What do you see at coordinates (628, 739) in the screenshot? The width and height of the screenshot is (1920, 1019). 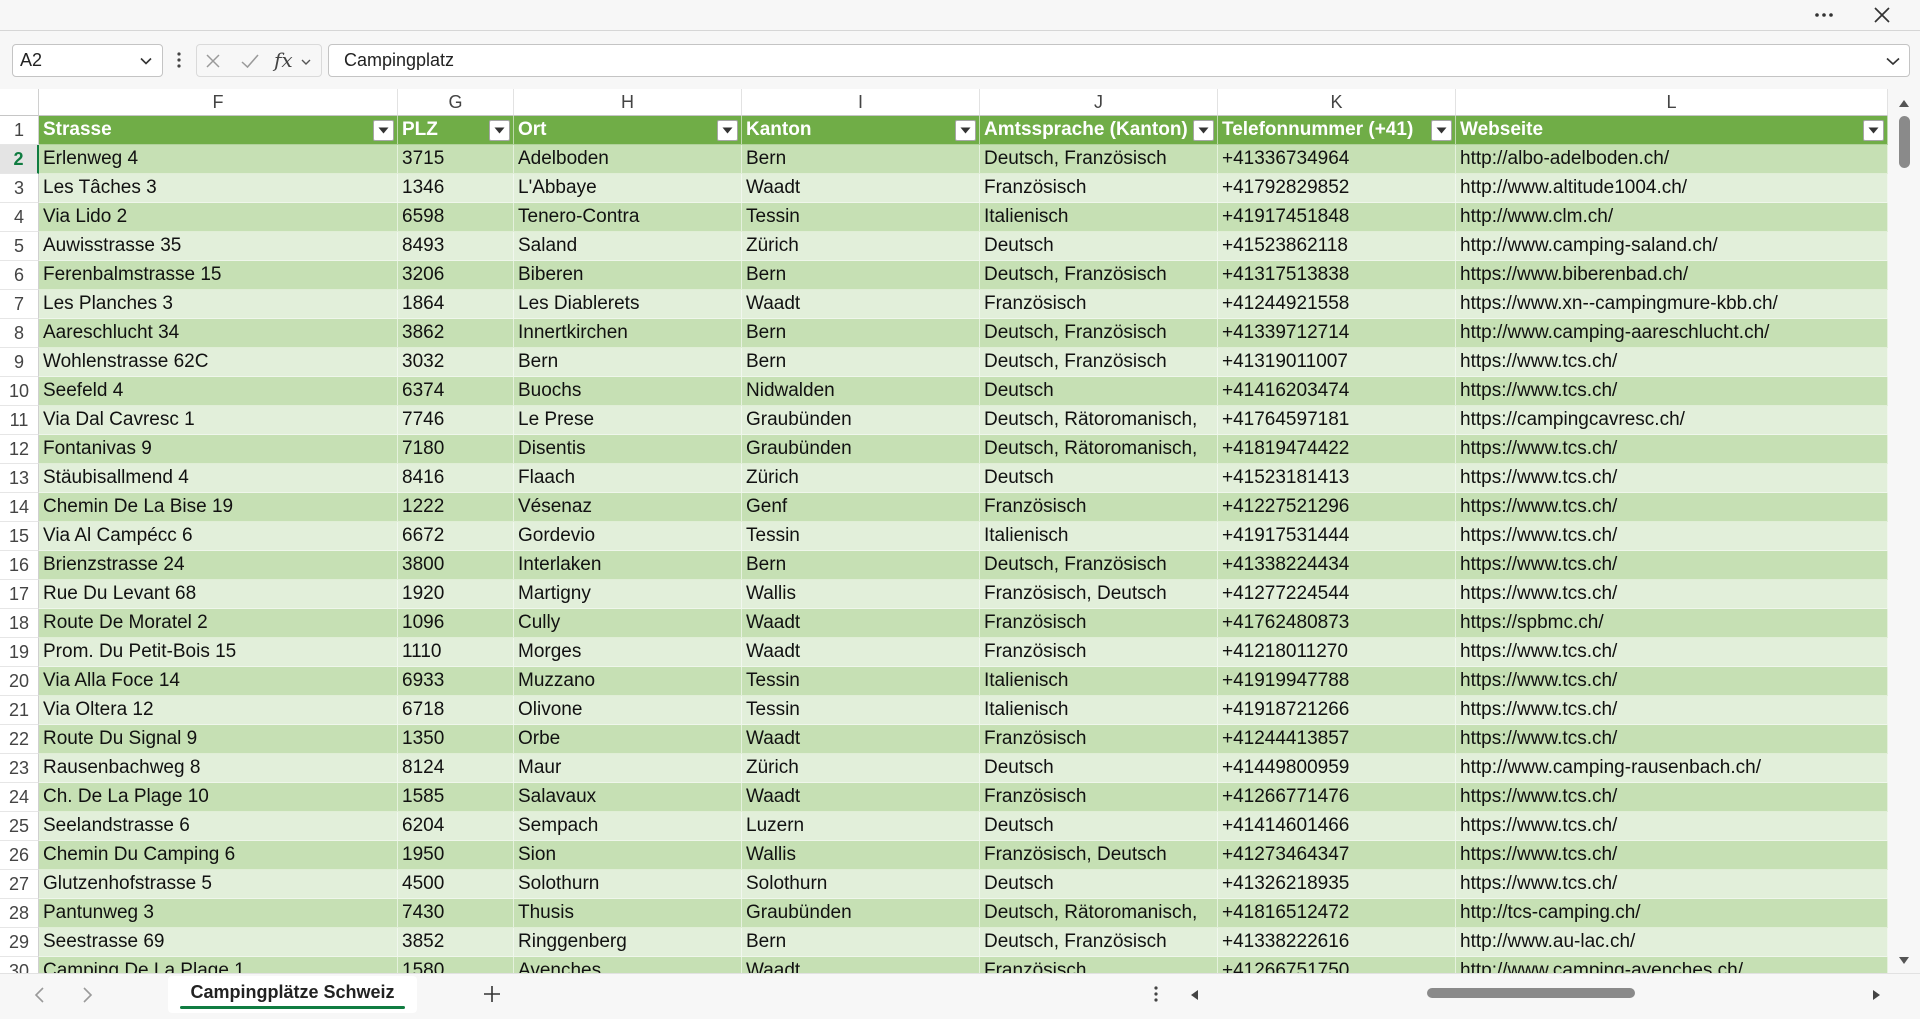 I see `cell-h22: Orbe` at bounding box center [628, 739].